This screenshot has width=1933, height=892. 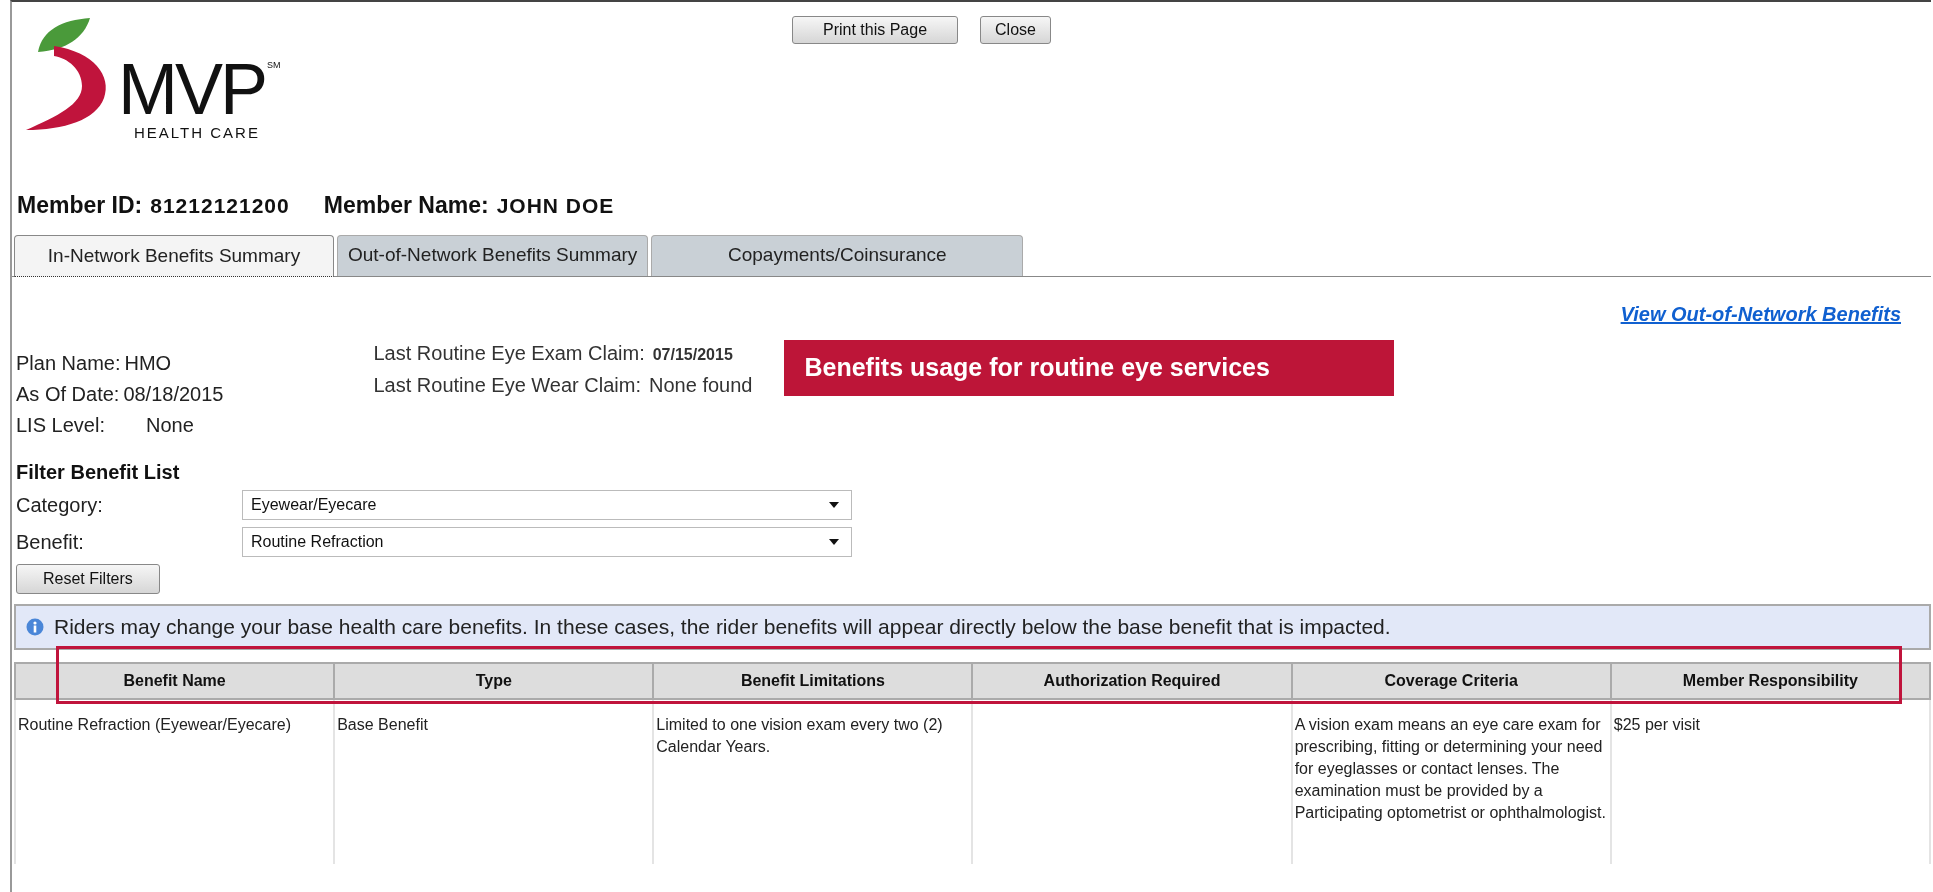 I want to click on notice-text: Riders may change your base health care benefits. In these cases, the rider benefits will appear directly below the base benefit that is impacted., so click(x=722, y=627).